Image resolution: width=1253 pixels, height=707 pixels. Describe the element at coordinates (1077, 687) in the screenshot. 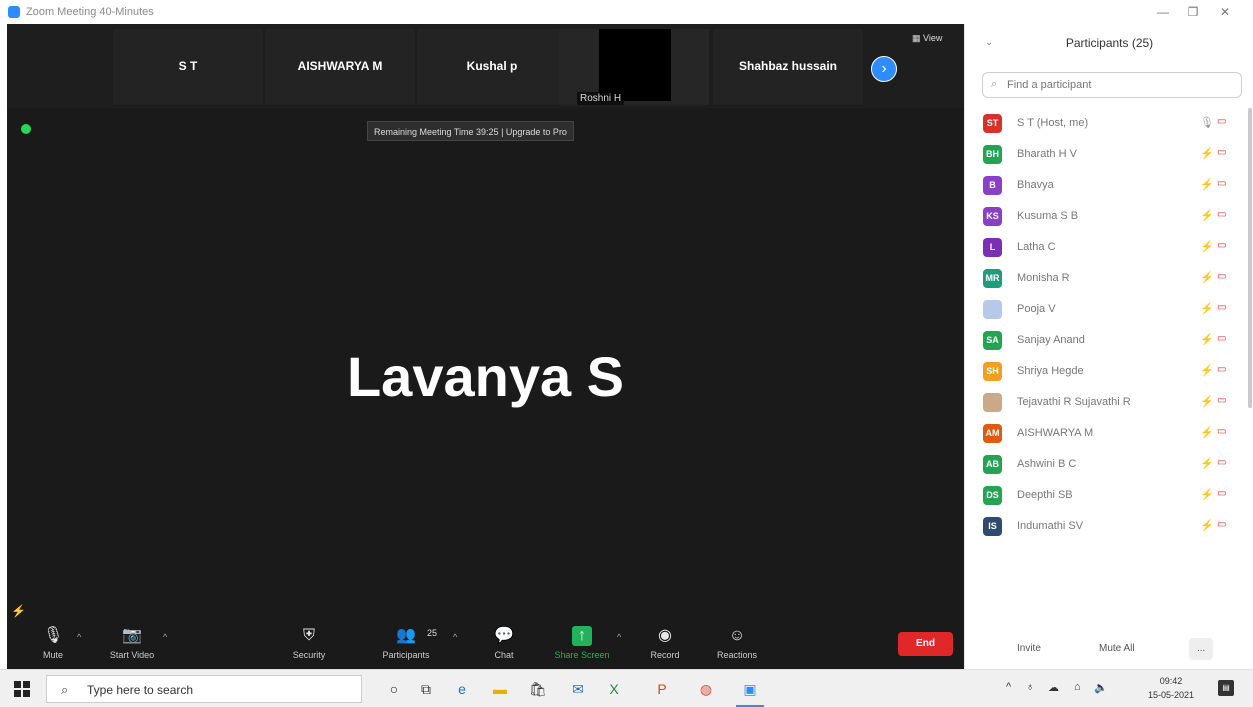

I see `network-icon: ⌂` at that location.